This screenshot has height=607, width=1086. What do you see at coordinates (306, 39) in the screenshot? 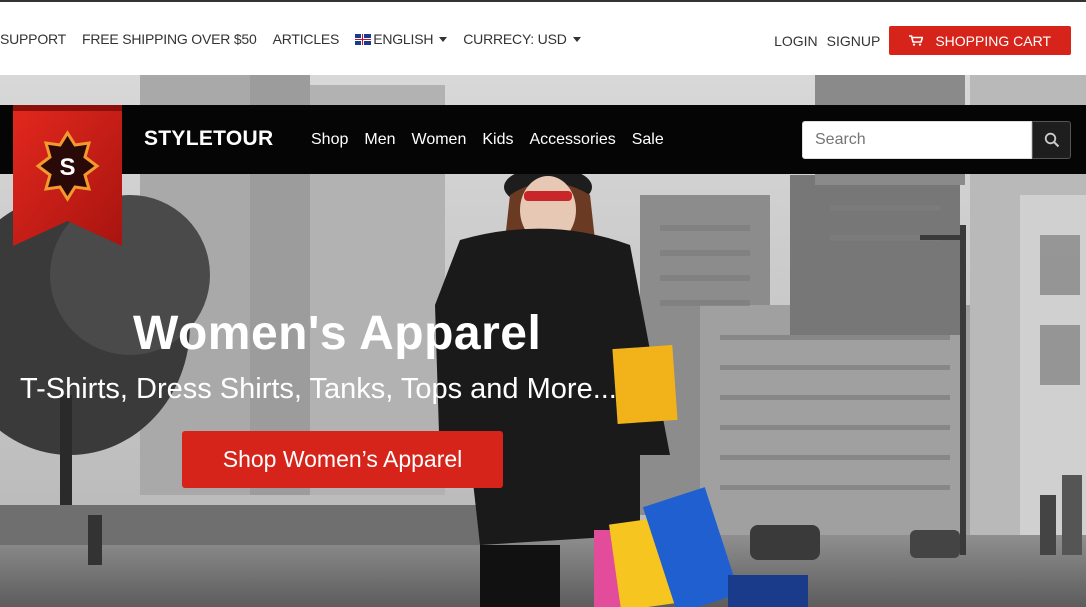
I see `articles-link: ARTICLES` at bounding box center [306, 39].